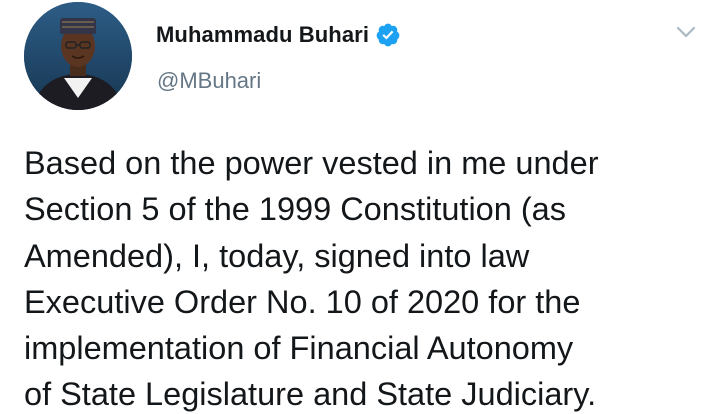  I want to click on author-display-name: Muhammadu Buhari, so click(262, 35).